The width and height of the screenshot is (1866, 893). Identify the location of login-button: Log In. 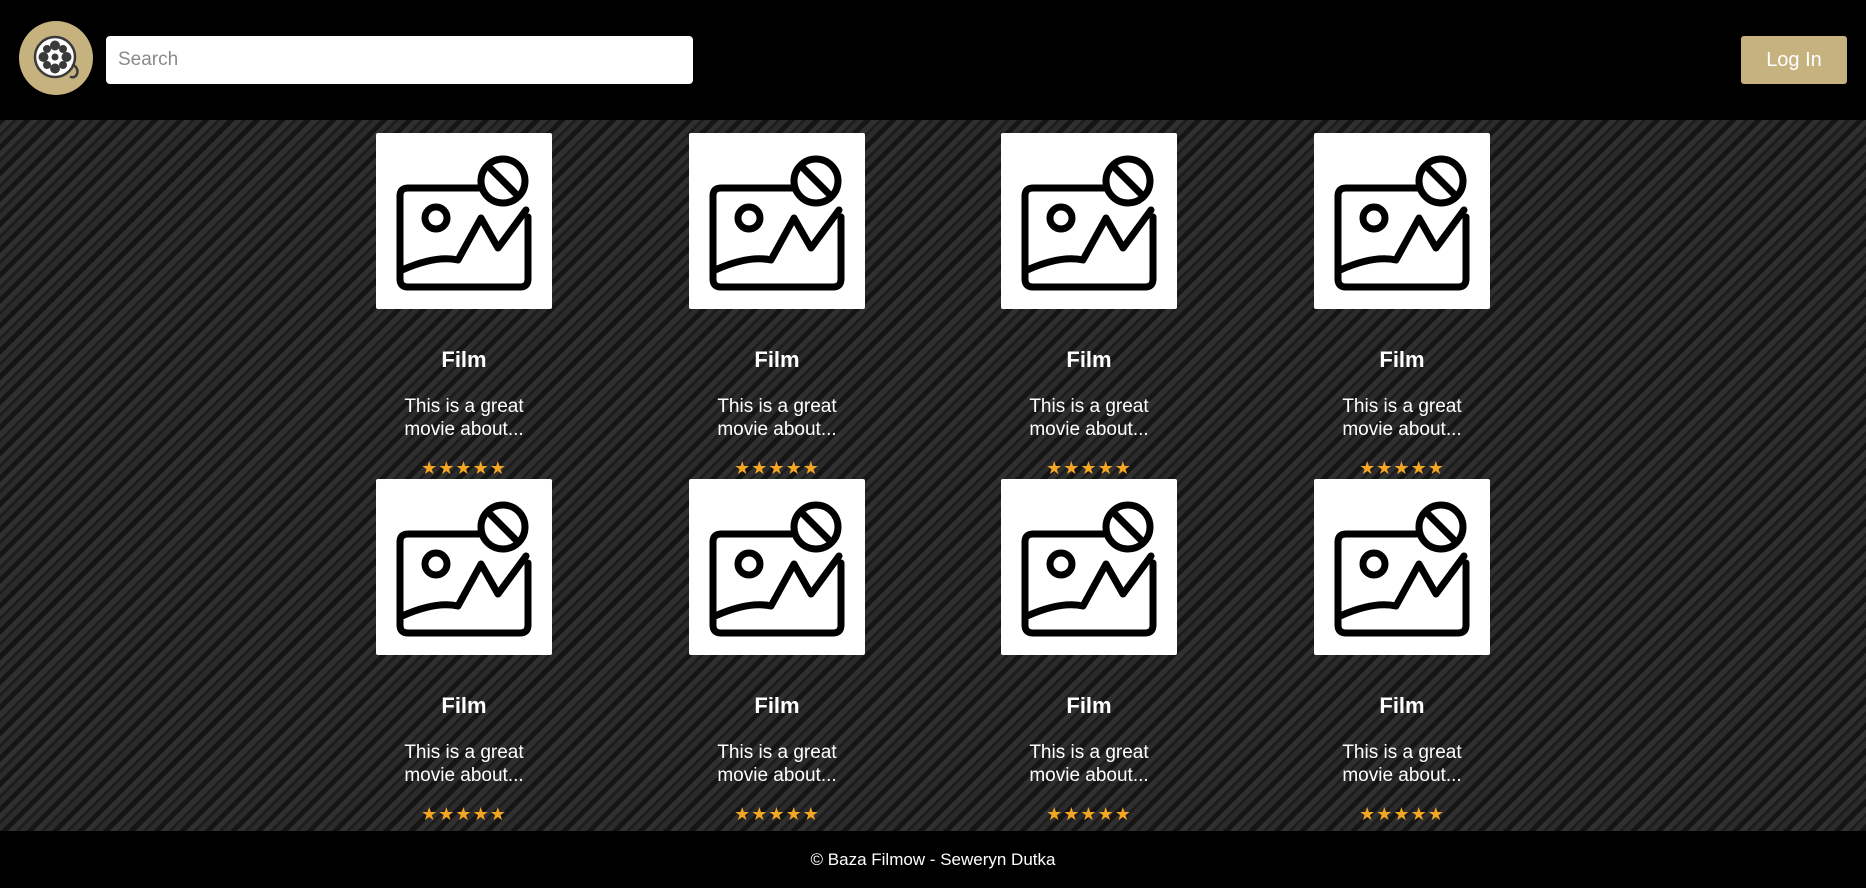
(1794, 60).